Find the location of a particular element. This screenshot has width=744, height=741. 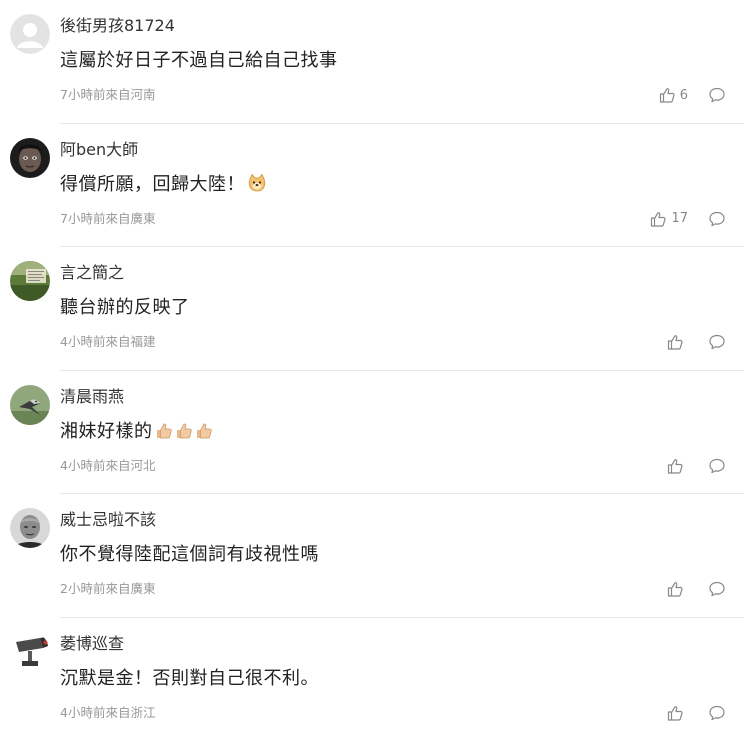

comment-text-content: 得償所願，回歸大陸！ is located at coordinates (152, 184).